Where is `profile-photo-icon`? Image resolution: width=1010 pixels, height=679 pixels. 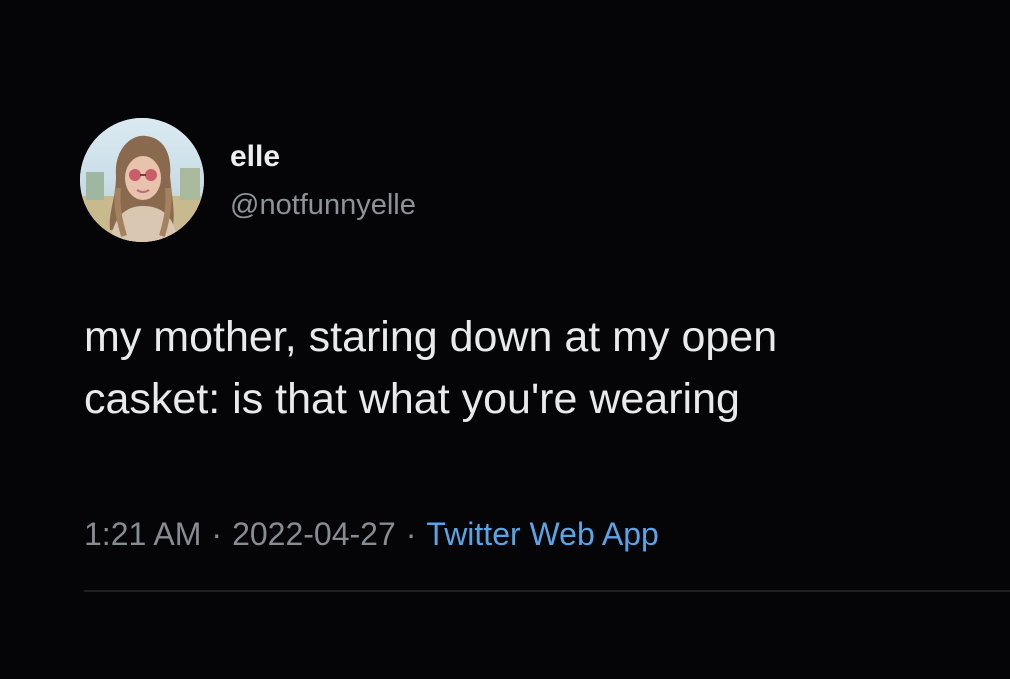
profile-photo-icon is located at coordinates (142, 180).